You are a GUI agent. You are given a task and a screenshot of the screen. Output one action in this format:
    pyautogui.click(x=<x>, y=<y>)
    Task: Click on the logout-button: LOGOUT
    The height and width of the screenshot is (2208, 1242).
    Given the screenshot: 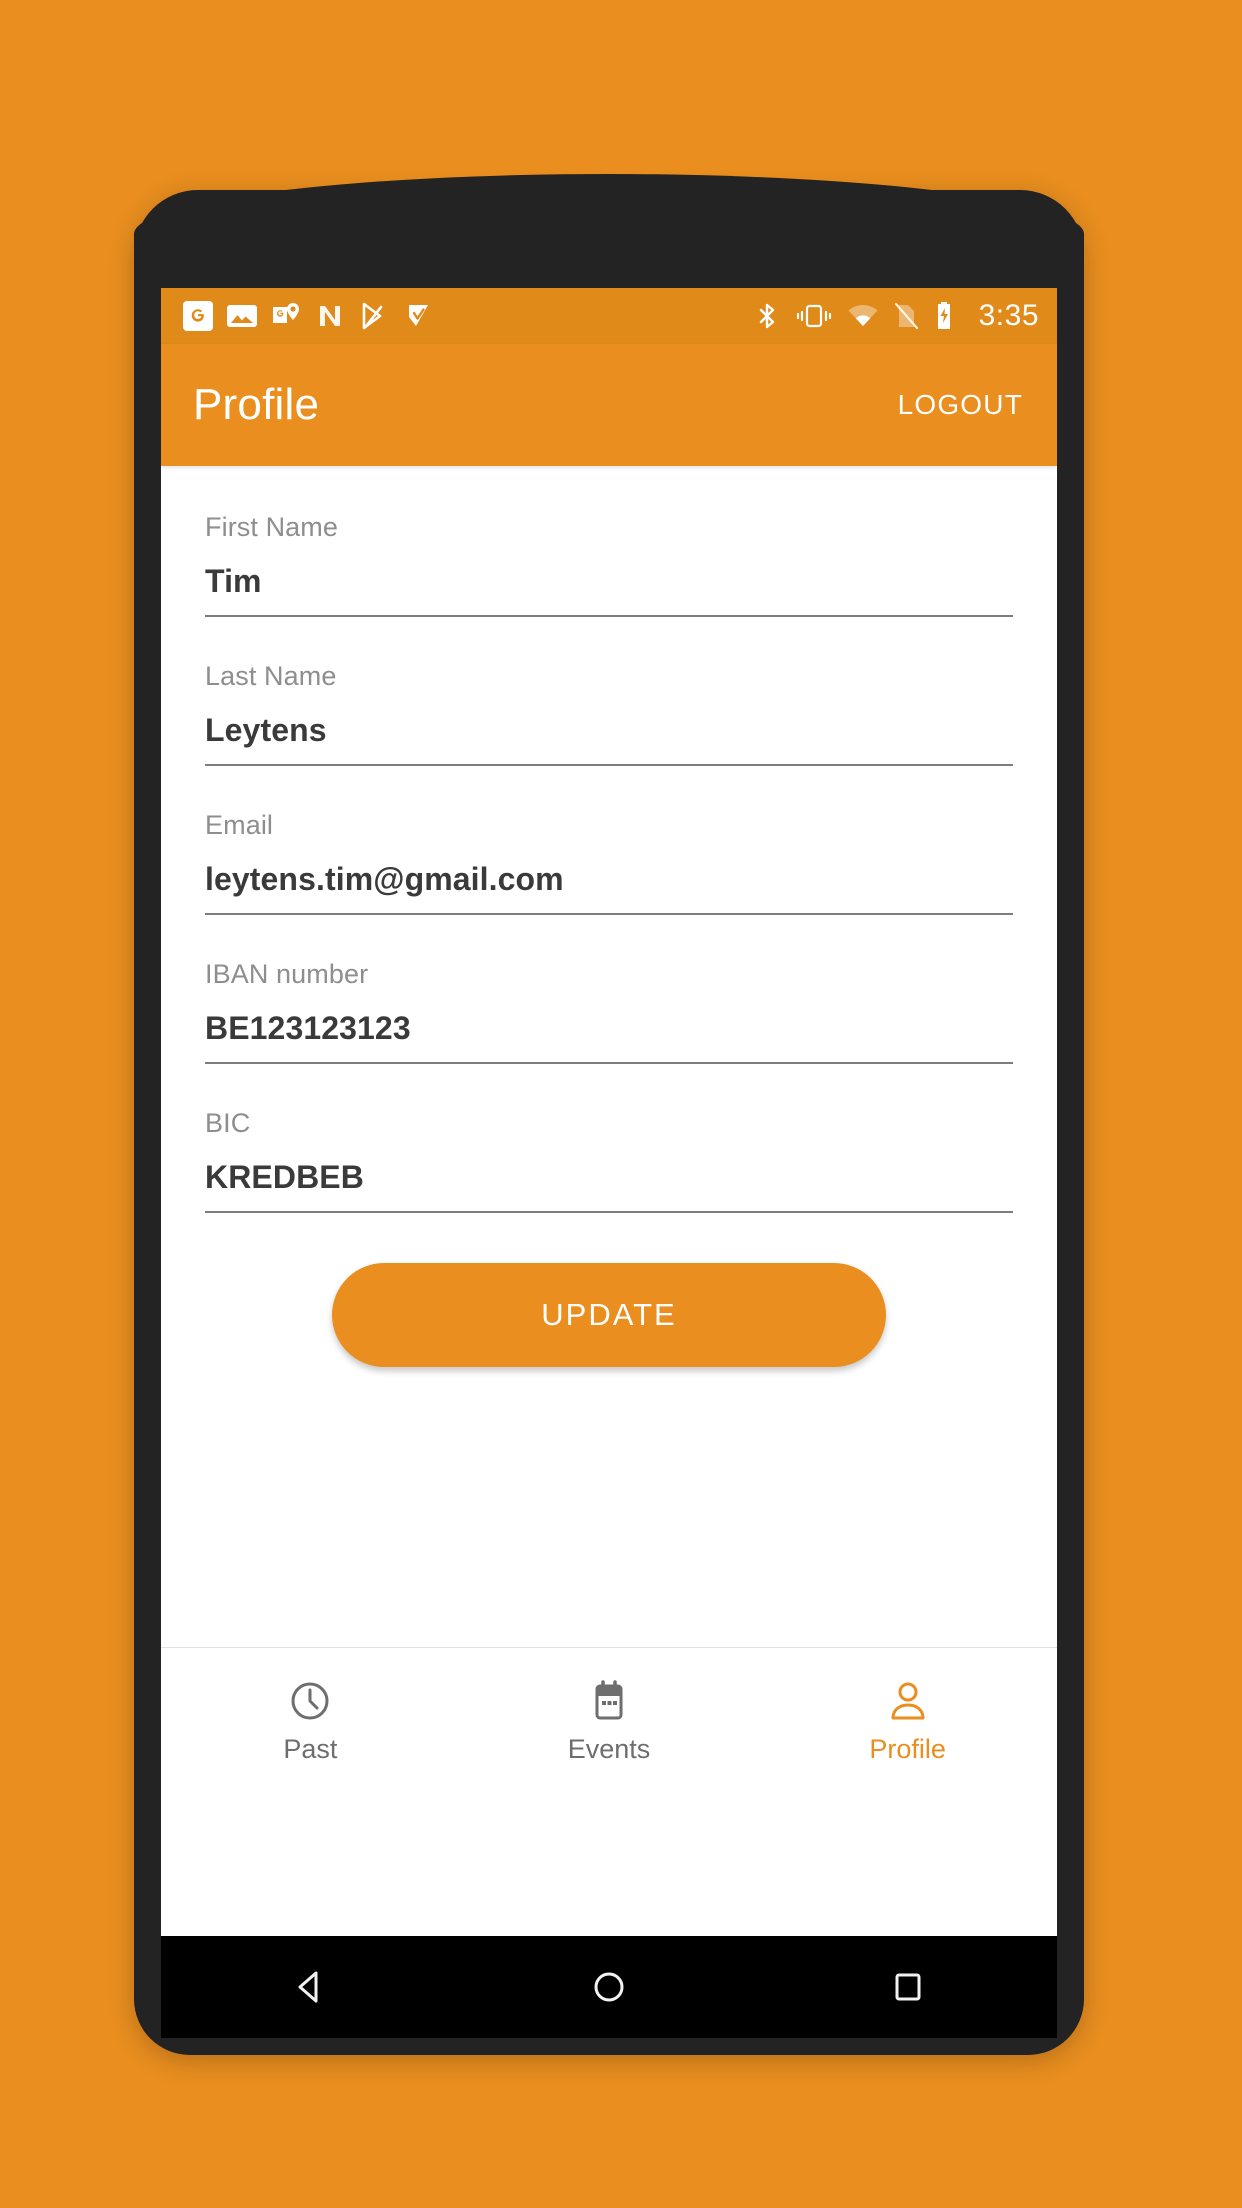 What is the action you would take?
    pyautogui.click(x=960, y=405)
    